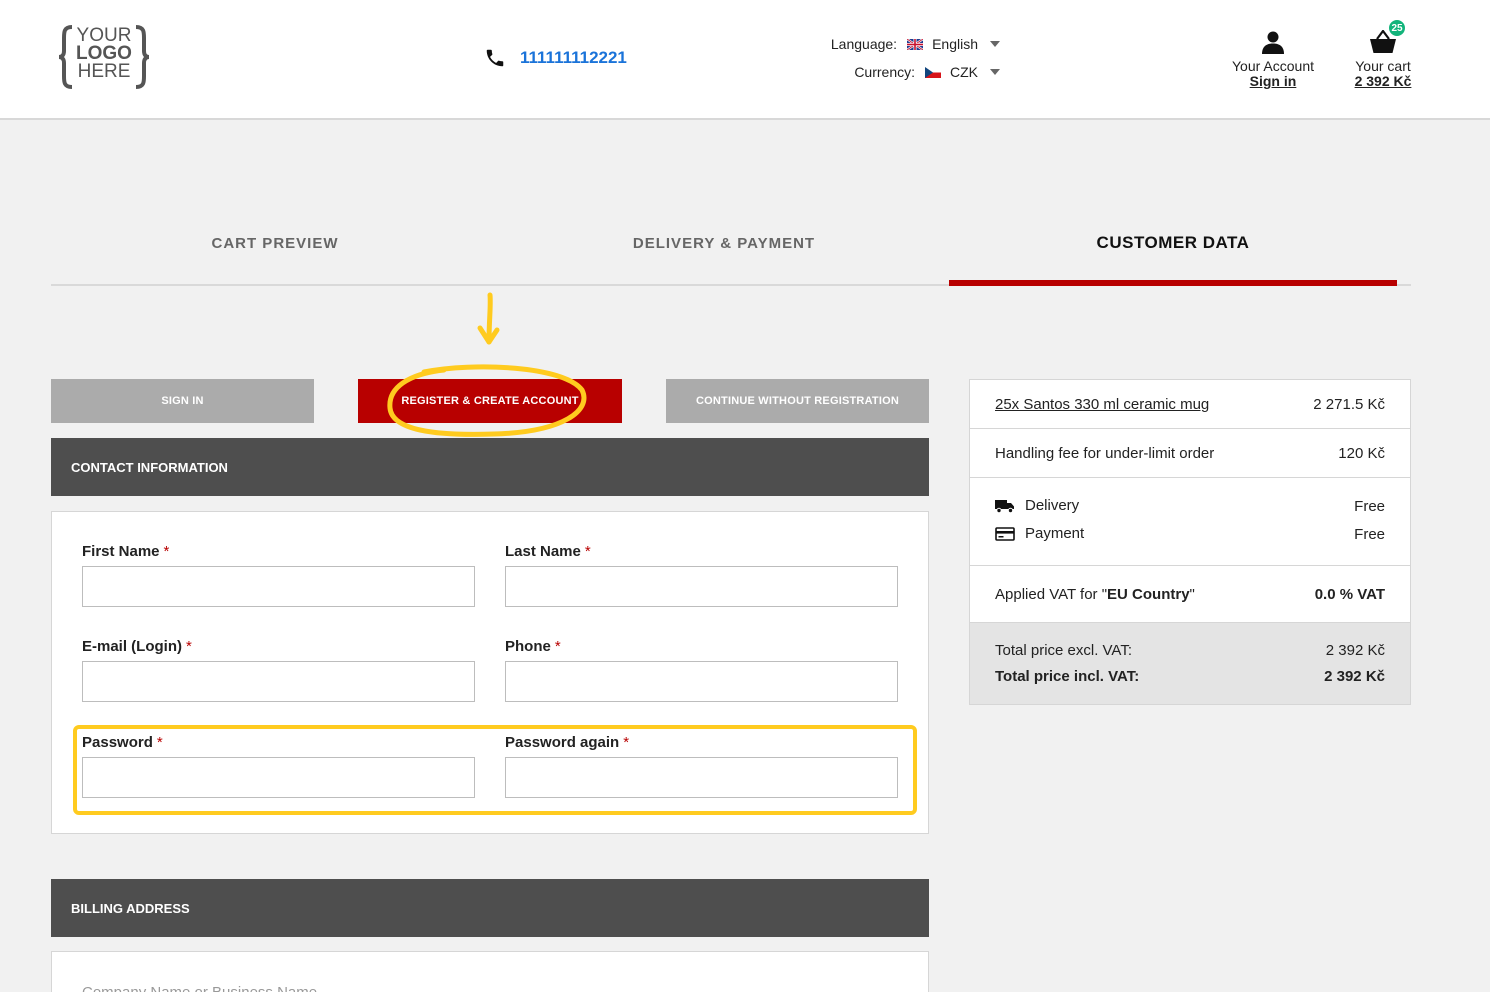 This screenshot has height=992, width=1490. I want to click on first-name-label: First Name *, so click(125, 551).